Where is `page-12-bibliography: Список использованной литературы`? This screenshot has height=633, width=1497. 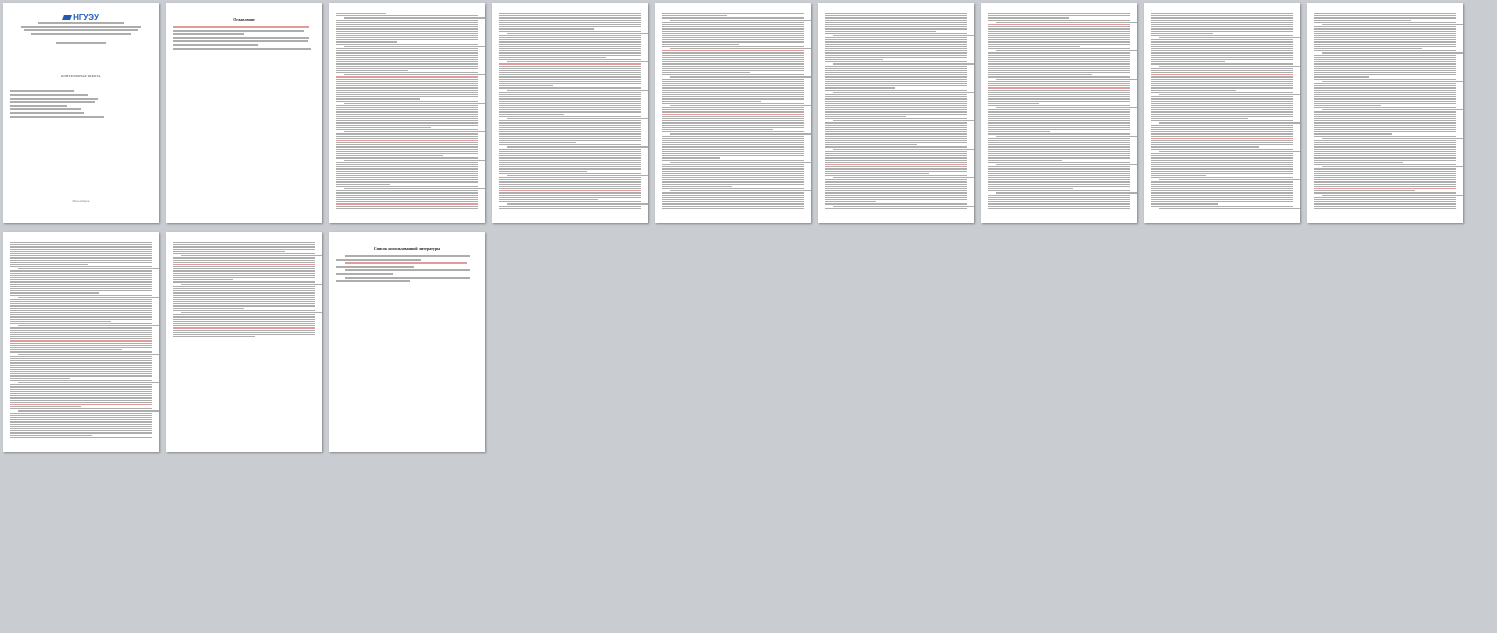
page-12-bibliography: Список использованной литературы is located at coordinates (407, 342).